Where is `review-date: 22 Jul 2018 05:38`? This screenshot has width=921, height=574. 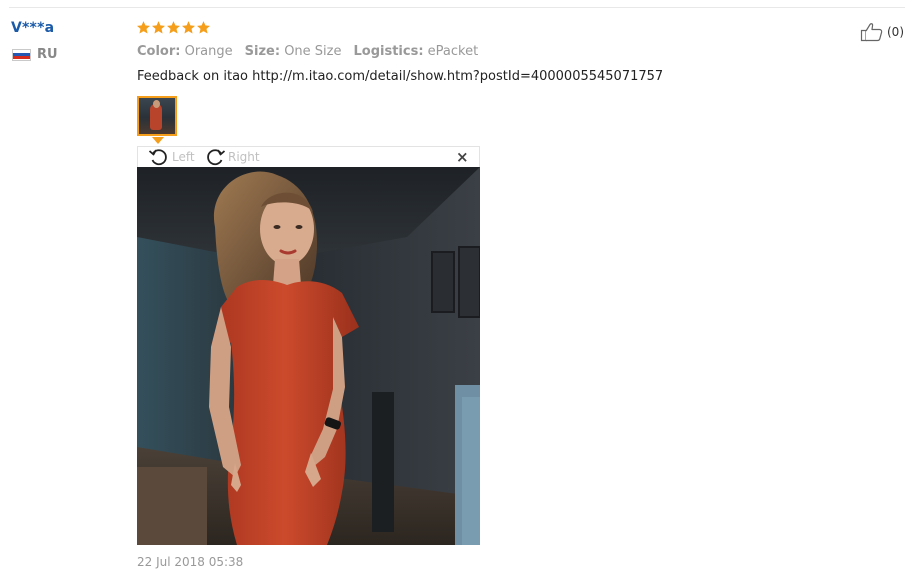
review-date: 22 Jul 2018 05:38 is located at coordinates (190, 562).